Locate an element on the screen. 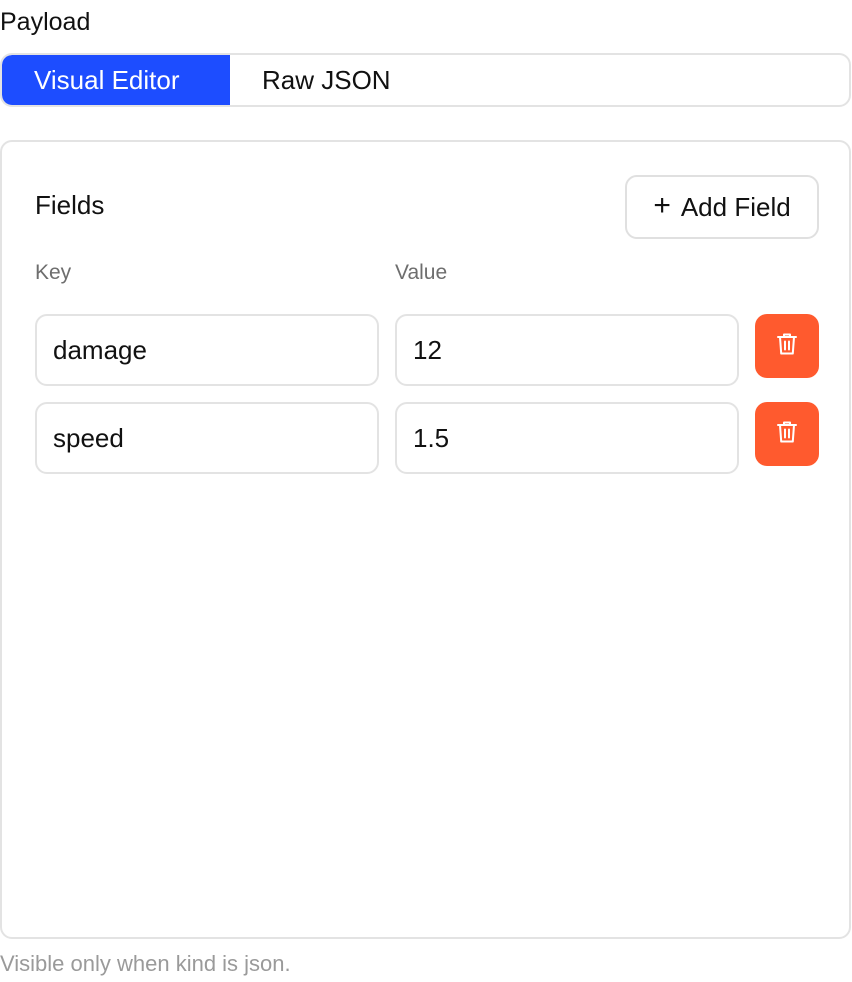 This screenshot has height=982, width=852. add-field-label: Add Field is located at coordinates (735, 206).